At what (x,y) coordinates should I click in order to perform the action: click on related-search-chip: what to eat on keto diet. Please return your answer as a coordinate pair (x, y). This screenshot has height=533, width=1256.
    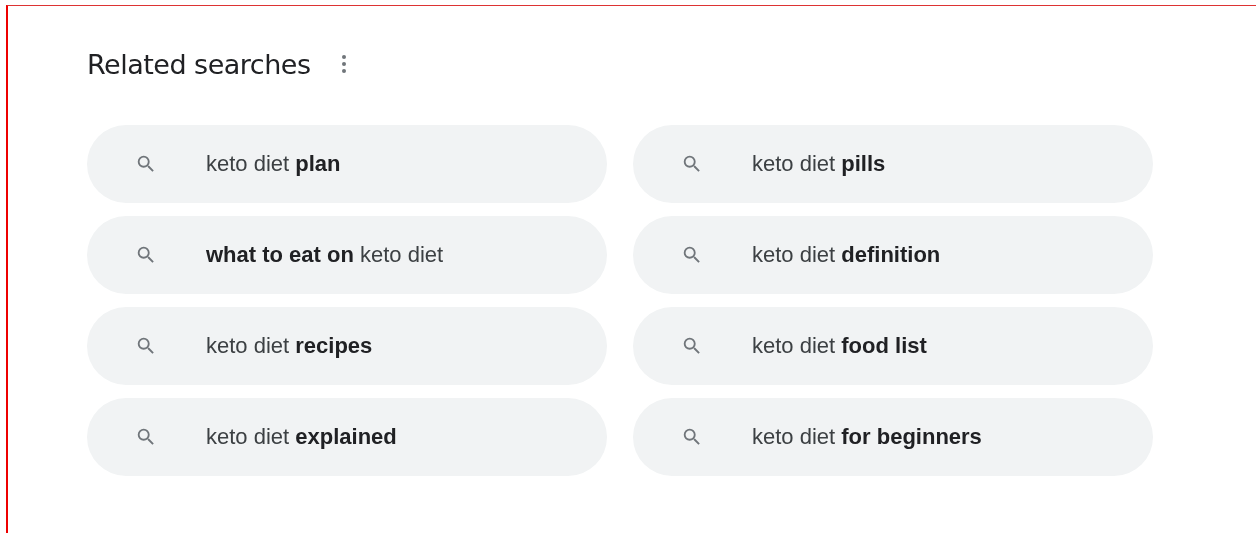
    Looking at the image, I should click on (347, 255).